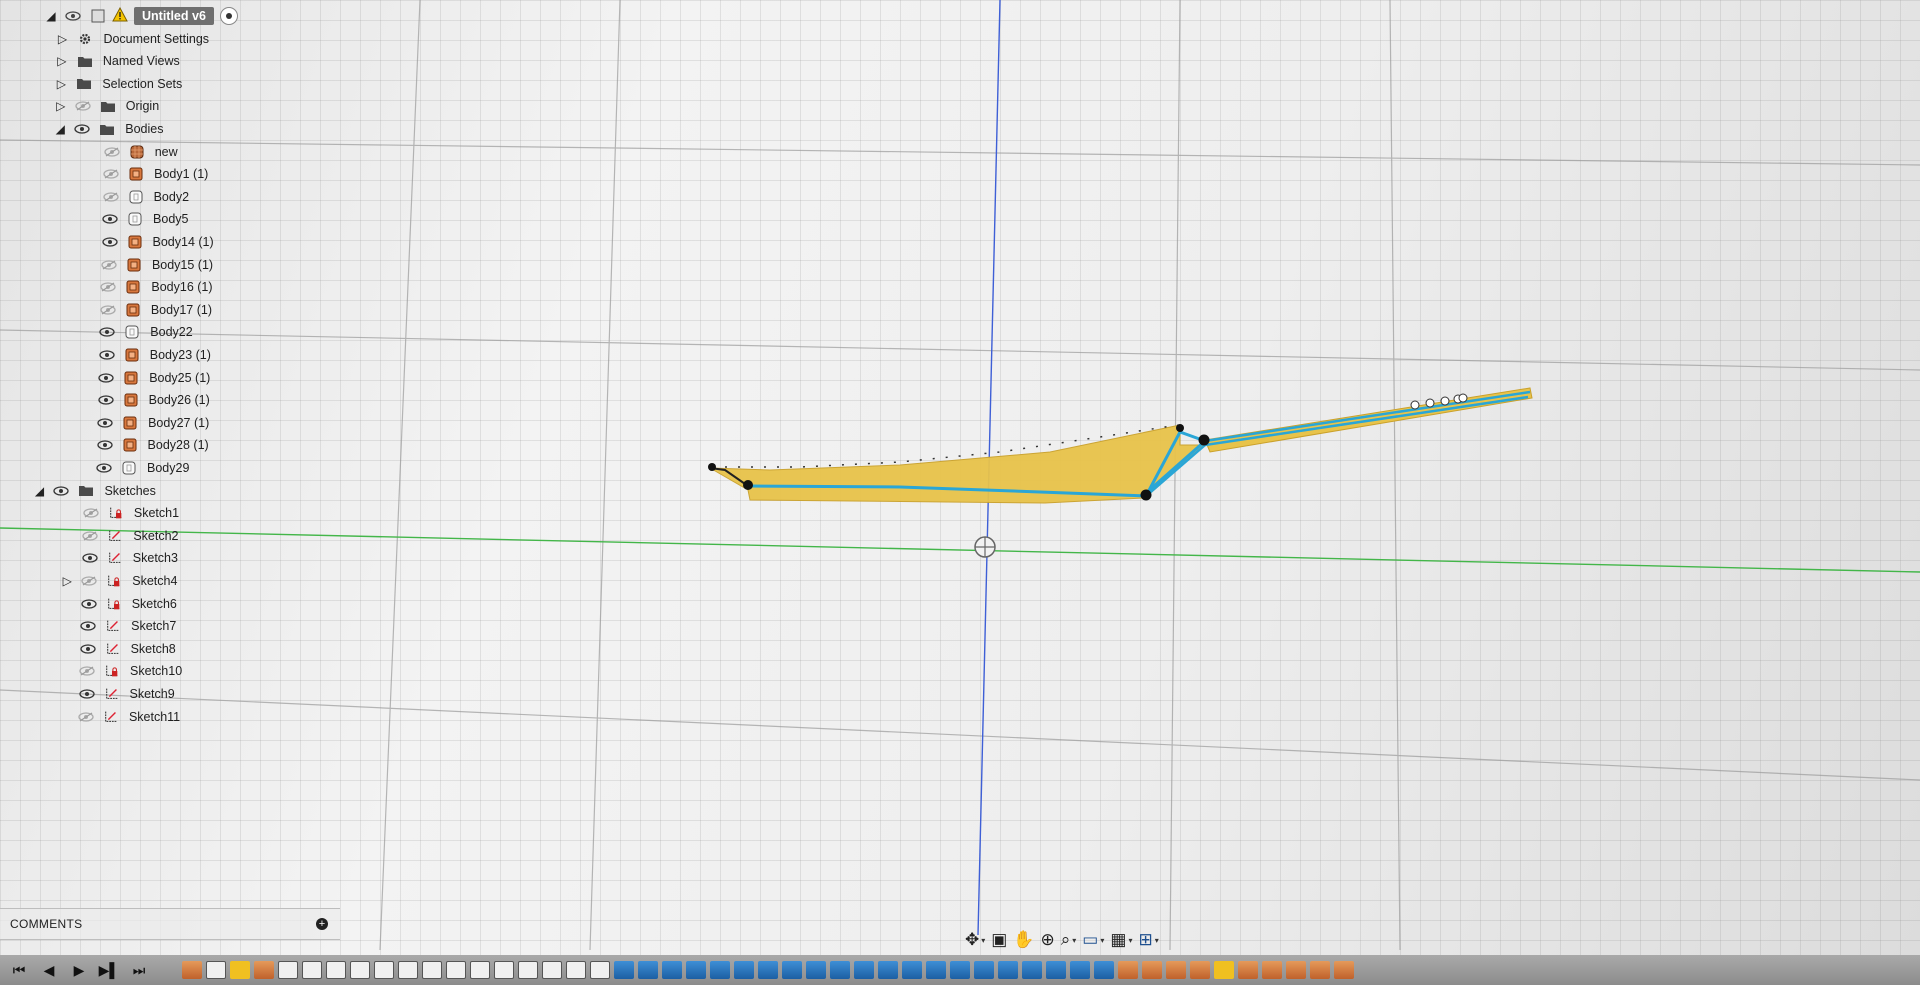 The height and width of the screenshot is (985, 1920). Describe the element at coordinates (132, 39) in the screenshot. I see `document-settings-folder-row: ▷ Document Settings` at that location.